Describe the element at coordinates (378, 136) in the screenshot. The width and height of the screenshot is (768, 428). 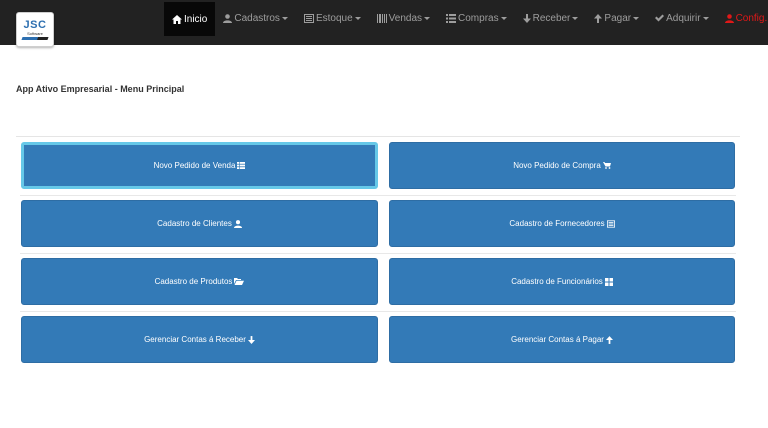
I see `divider` at that location.